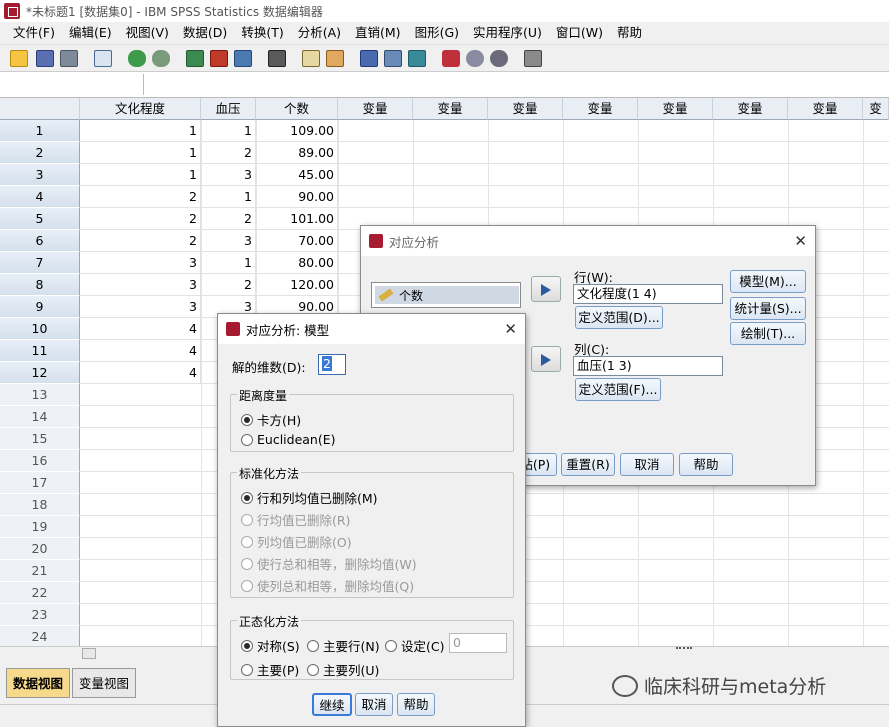 The image size is (889, 727). What do you see at coordinates (40, 615) in the screenshot?
I see `row-header: 23` at bounding box center [40, 615].